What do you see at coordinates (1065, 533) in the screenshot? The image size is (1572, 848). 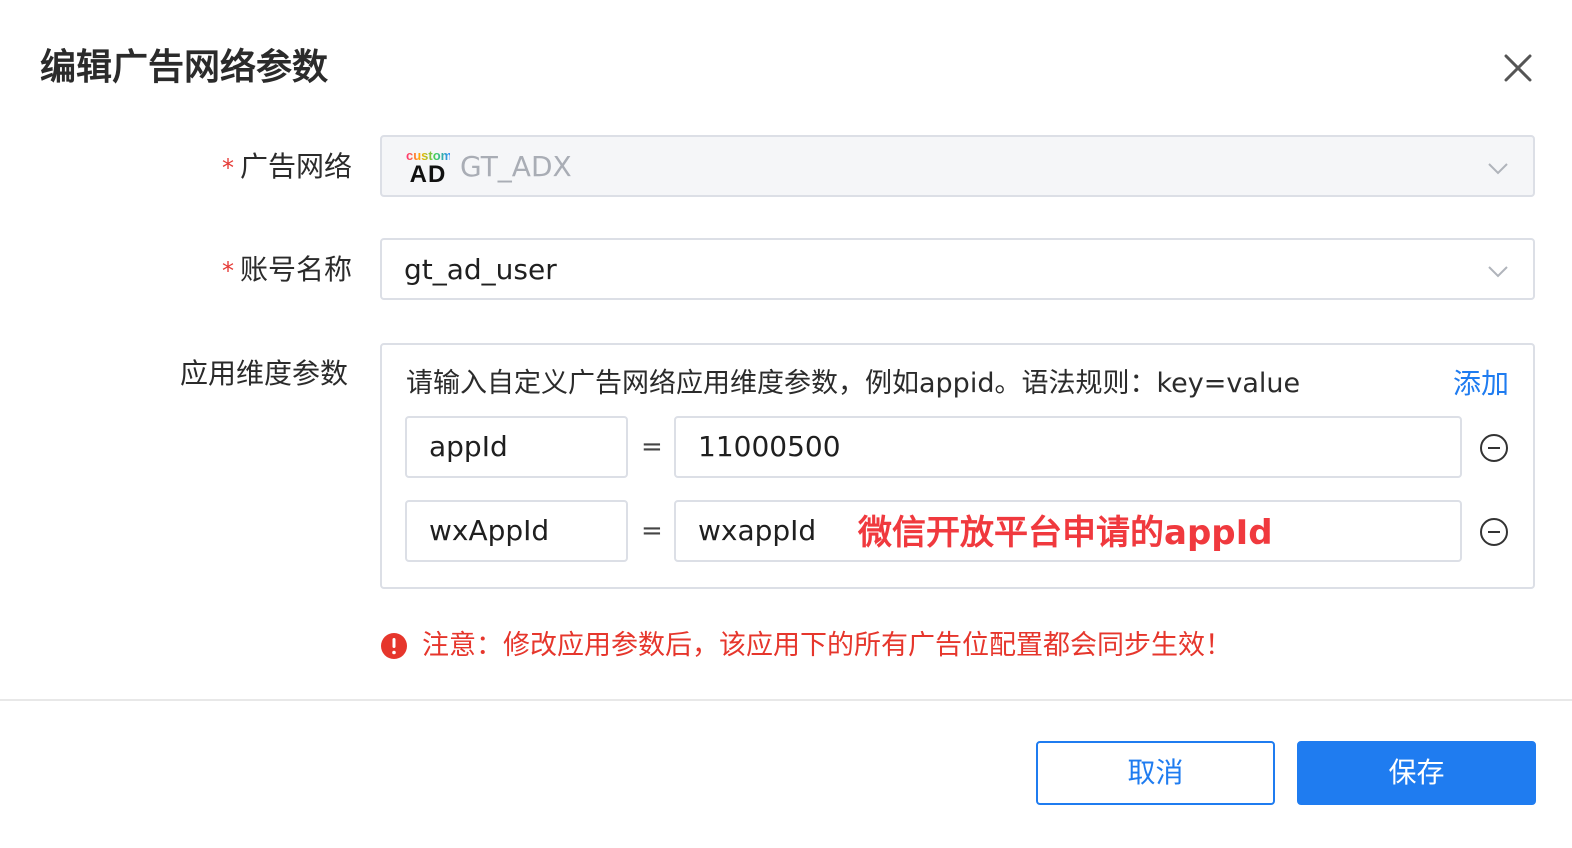 I see `wx-appid-annotation: 微信开放平台申请的appId` at bounding box center [1065, 533].